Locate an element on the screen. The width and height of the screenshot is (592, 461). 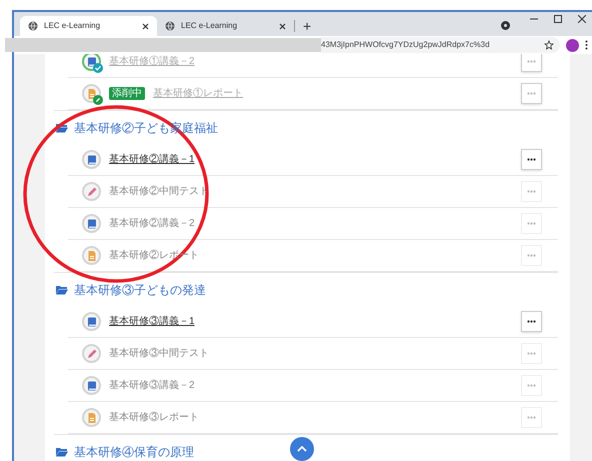
browser-tab: LEC e-Learning is located at coordinates (88, 26).